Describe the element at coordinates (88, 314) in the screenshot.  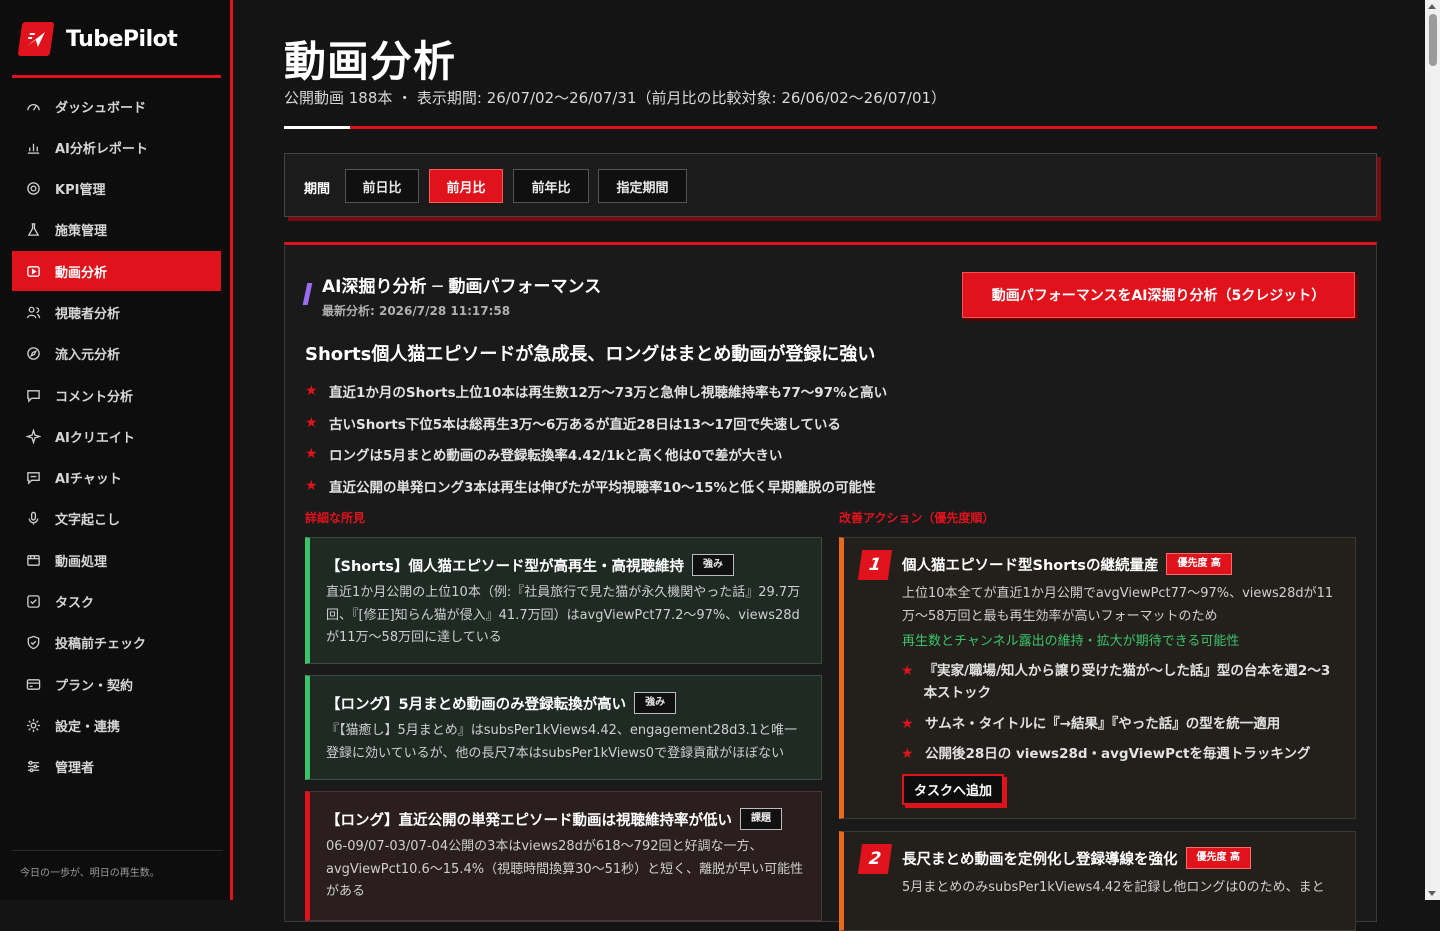
I see `sidebar-item-label: 視聴者分析` at that location.